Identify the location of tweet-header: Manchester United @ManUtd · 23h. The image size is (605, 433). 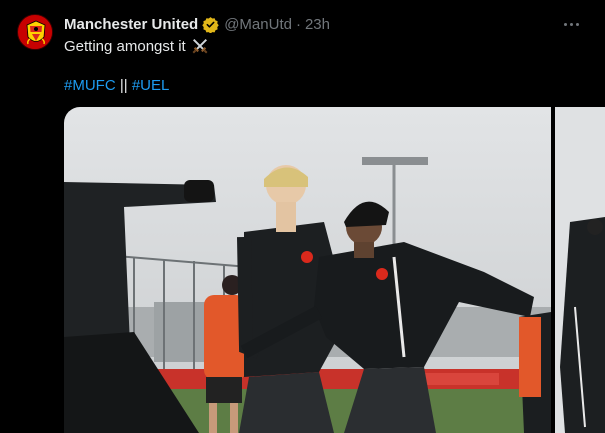
(197, 24).